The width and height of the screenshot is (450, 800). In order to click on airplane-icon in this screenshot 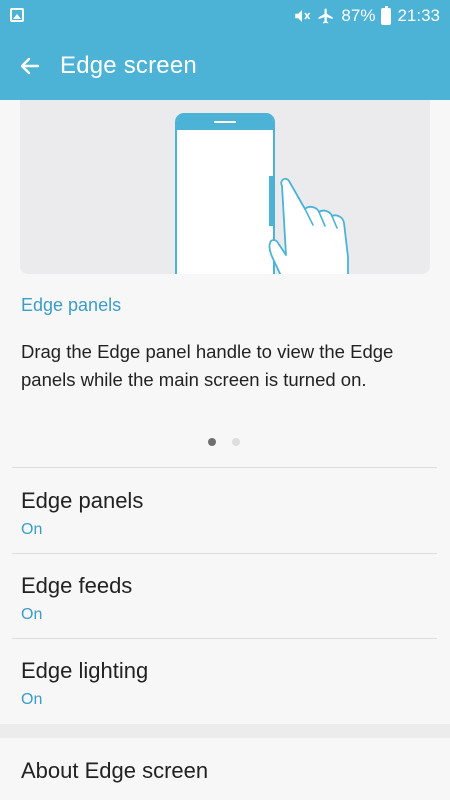, I will do `click(326, 16)`.